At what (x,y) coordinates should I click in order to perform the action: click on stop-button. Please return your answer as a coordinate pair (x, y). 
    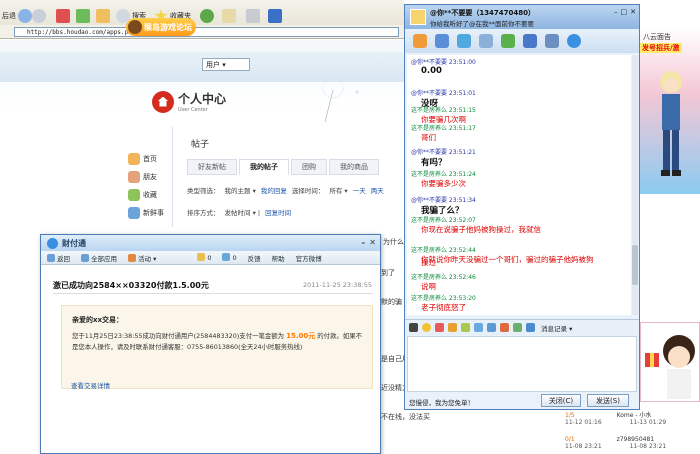
    Looking at the image, I should click on (63, 16).